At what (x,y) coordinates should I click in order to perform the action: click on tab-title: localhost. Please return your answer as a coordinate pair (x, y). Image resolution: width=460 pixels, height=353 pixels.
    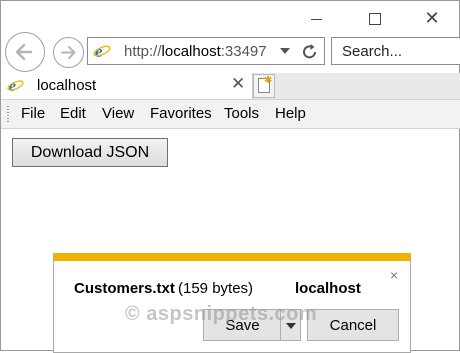
    Looking at the image, I should click on (67, 85).